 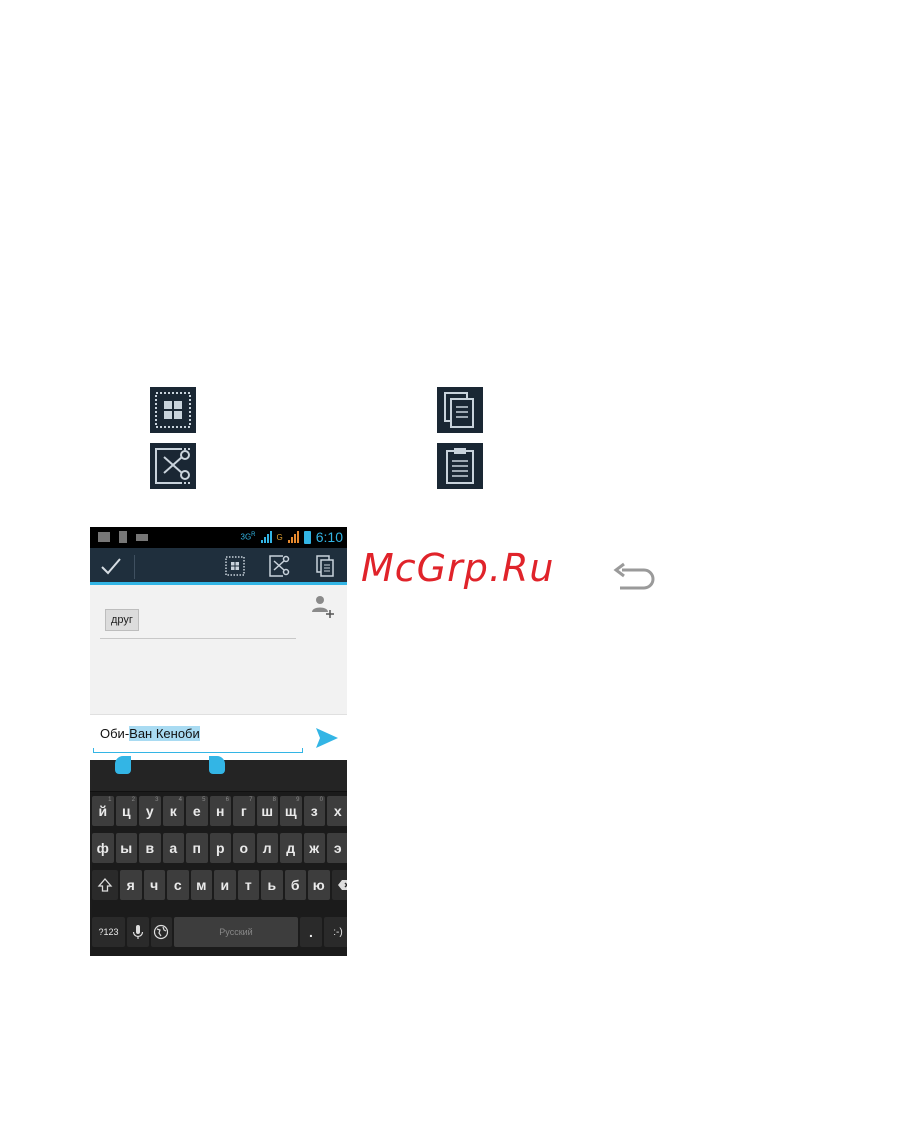 I want to click on key-э: э, so click(x=337, y=848).